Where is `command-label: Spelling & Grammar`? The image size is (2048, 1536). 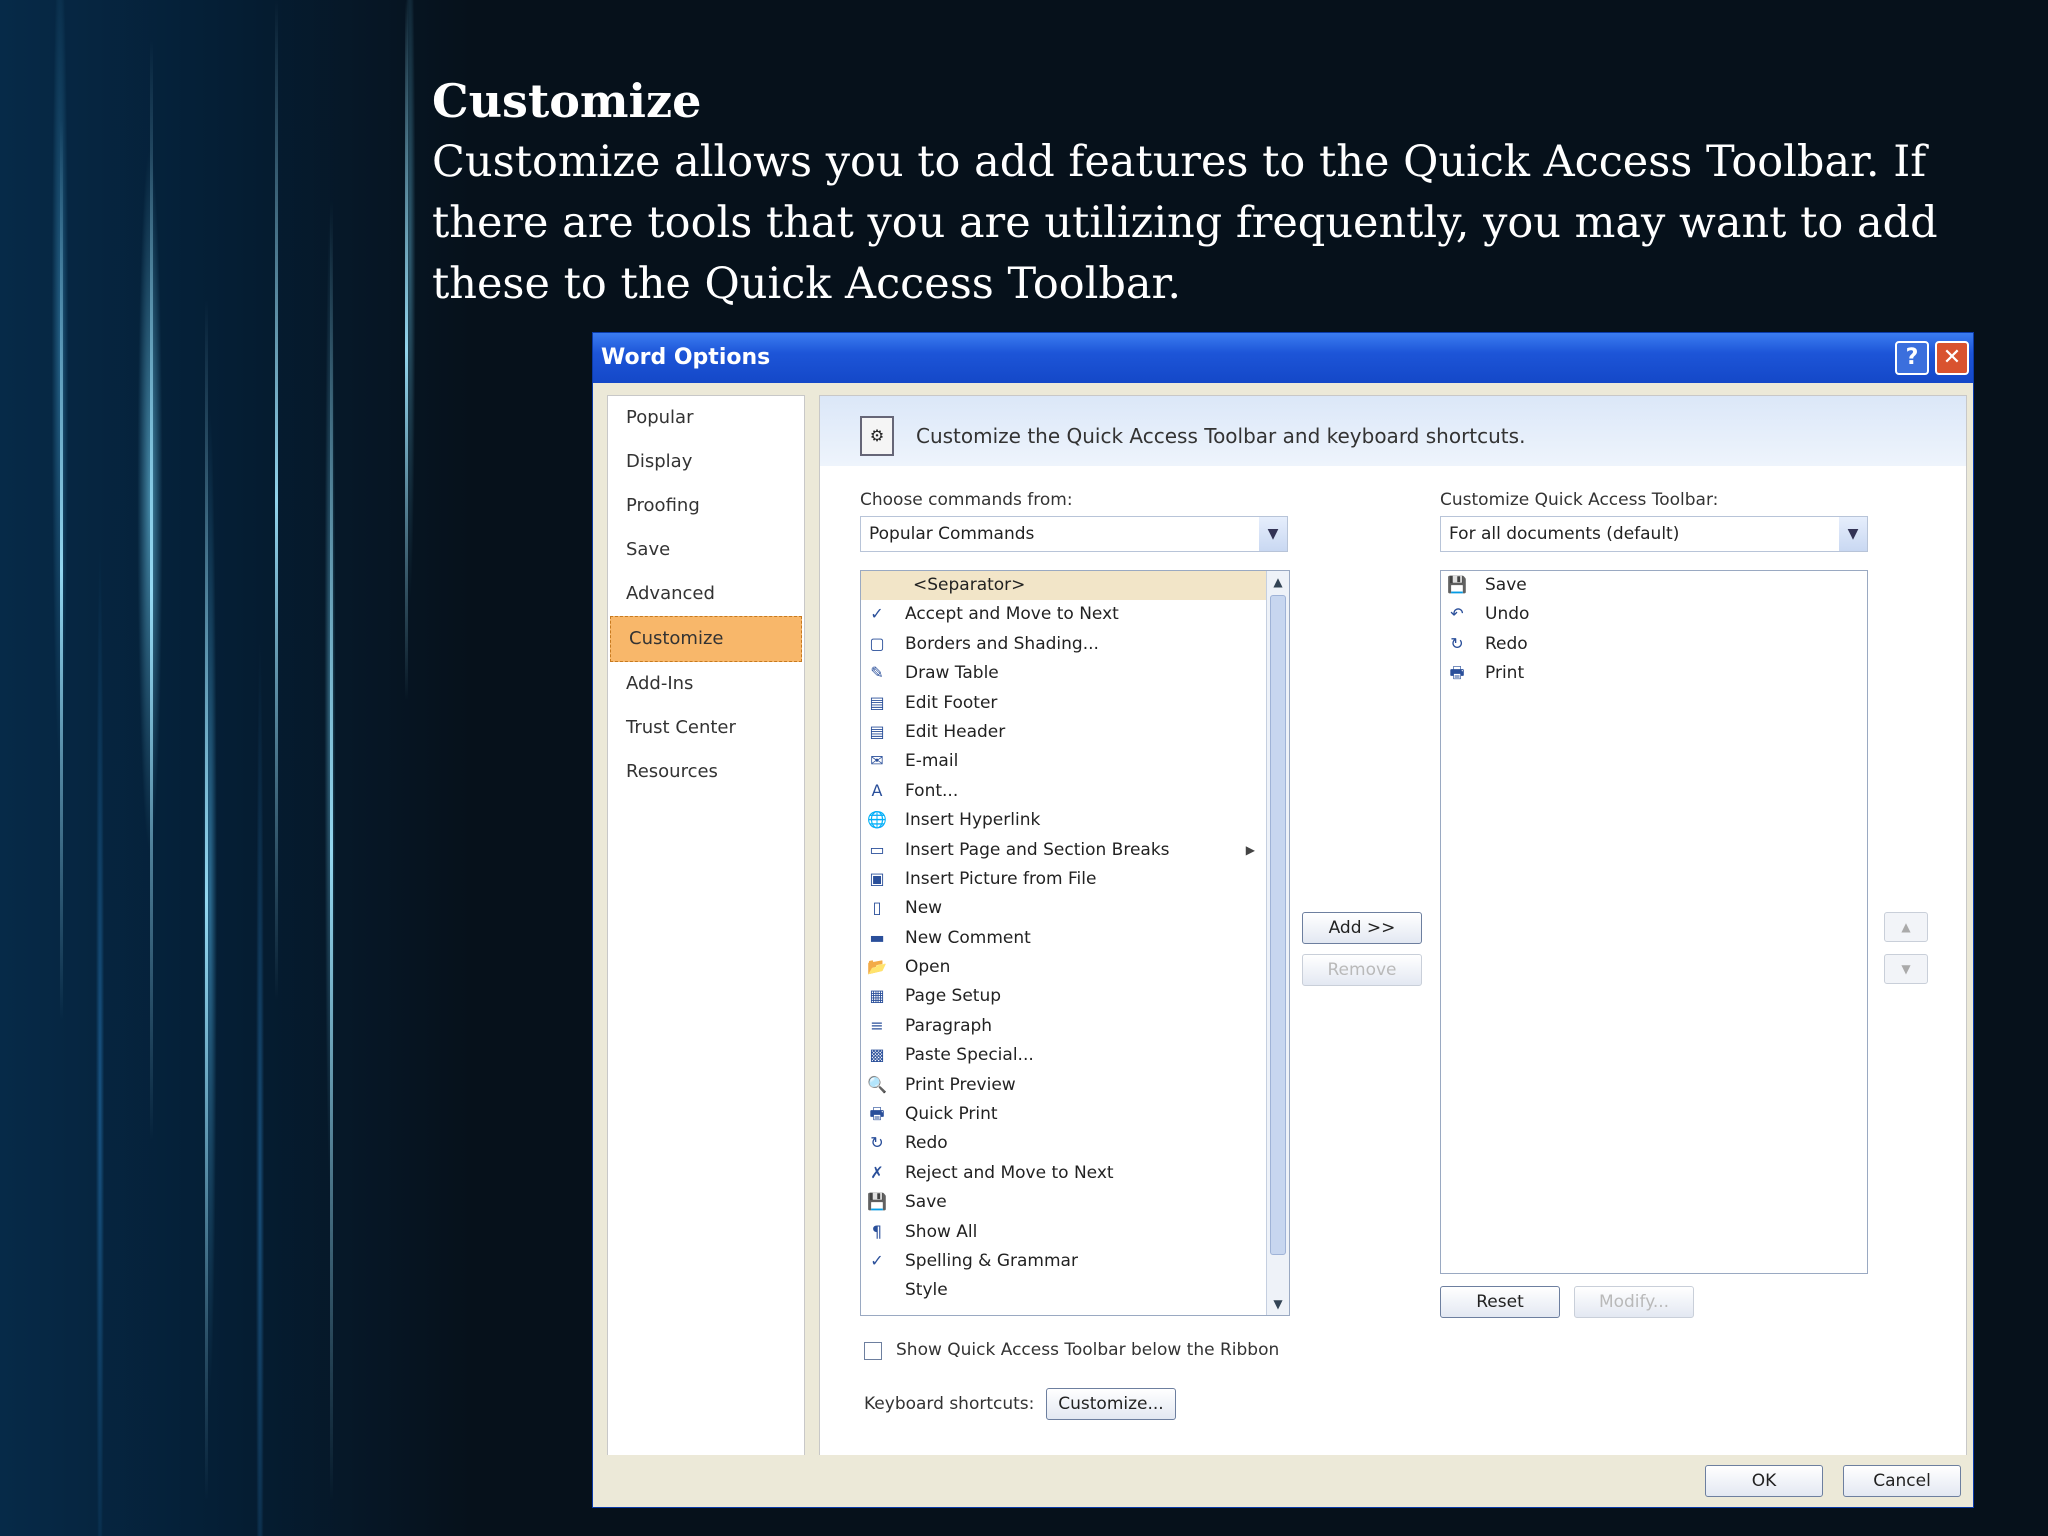
command-label: Spelling & Grammar is located at coordinates (991, 1260).